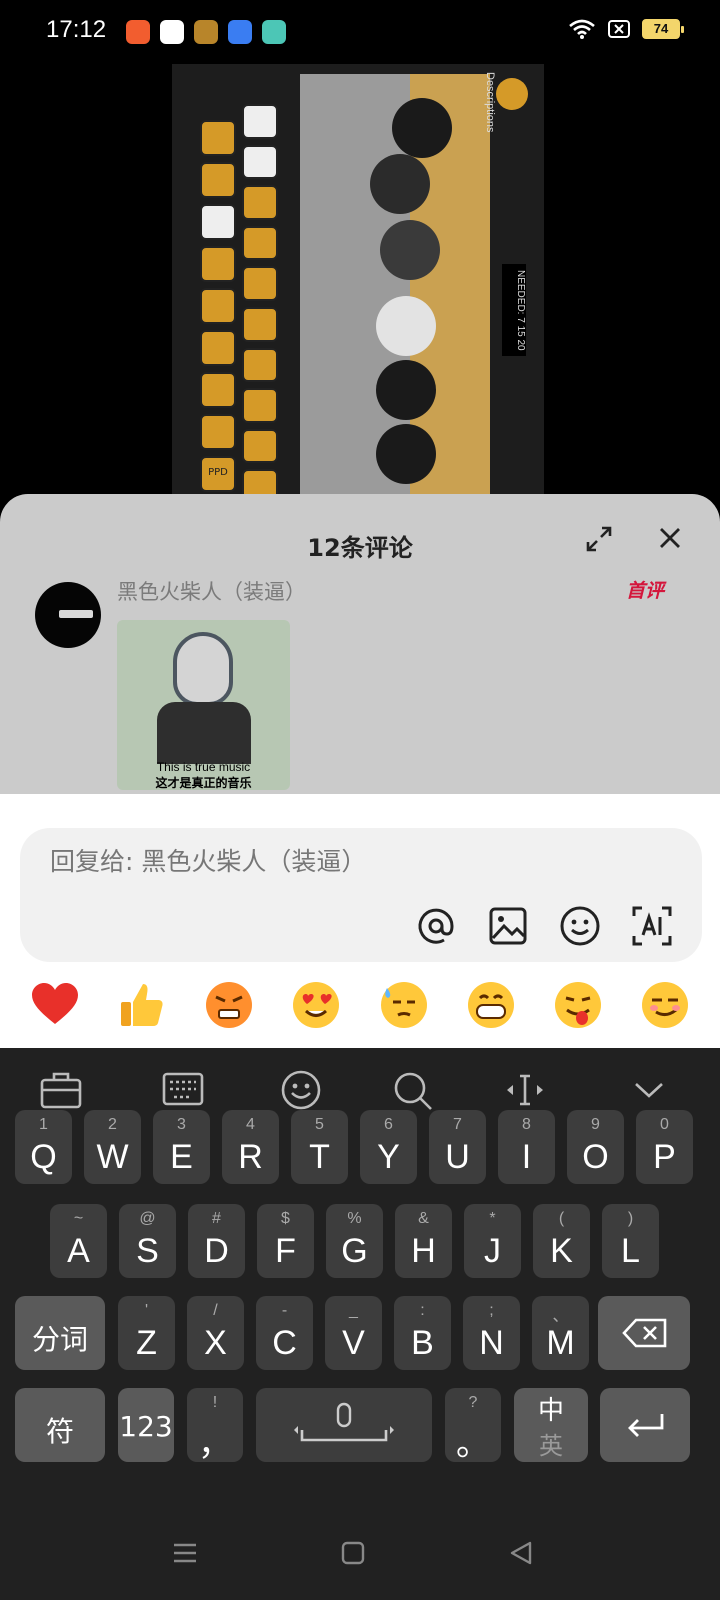 This screenshot has width=720, height=1600. What do you see at coordinates (630, 1241) in the screenshot?
I see `key-l: ) L` at bounding box center [630, 1241].